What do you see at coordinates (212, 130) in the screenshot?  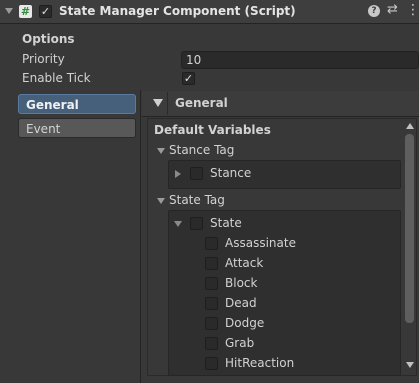 I see `default-variables-label: Default Variables` at bounding box center [212, 130].